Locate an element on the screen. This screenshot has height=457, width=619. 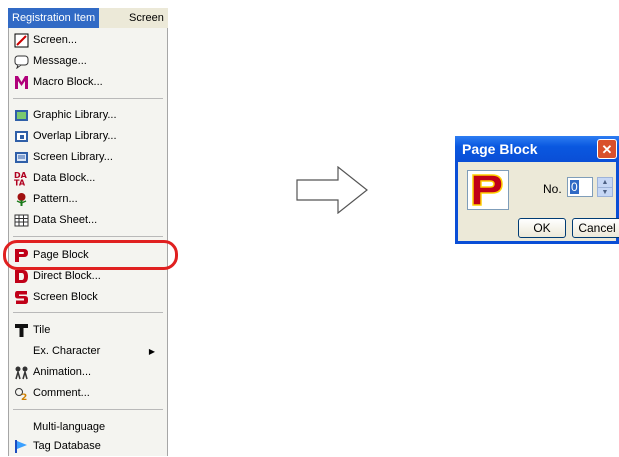
menu-item-screen-block: Screen Block is located at coordinates (88, 297).